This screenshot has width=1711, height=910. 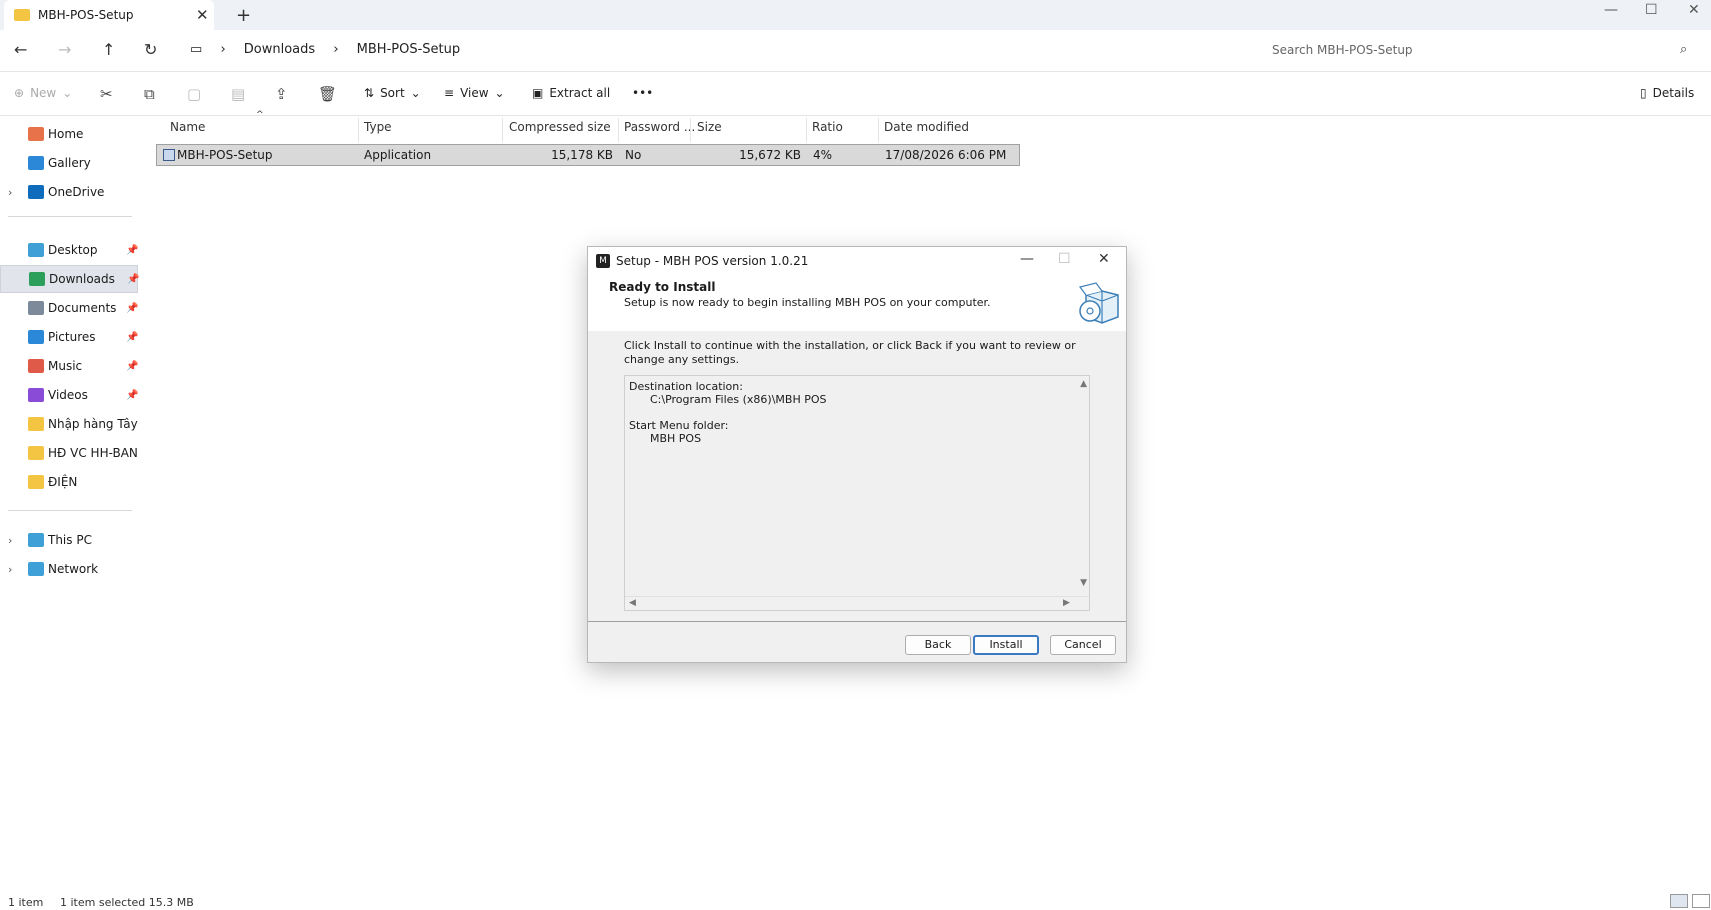 What do you see at coordinates (69, 424) in the screenshot?
I see `sidebar-item-nhap-hang: Nhập hàng Tây Nam` at bounding box center [69, 424].